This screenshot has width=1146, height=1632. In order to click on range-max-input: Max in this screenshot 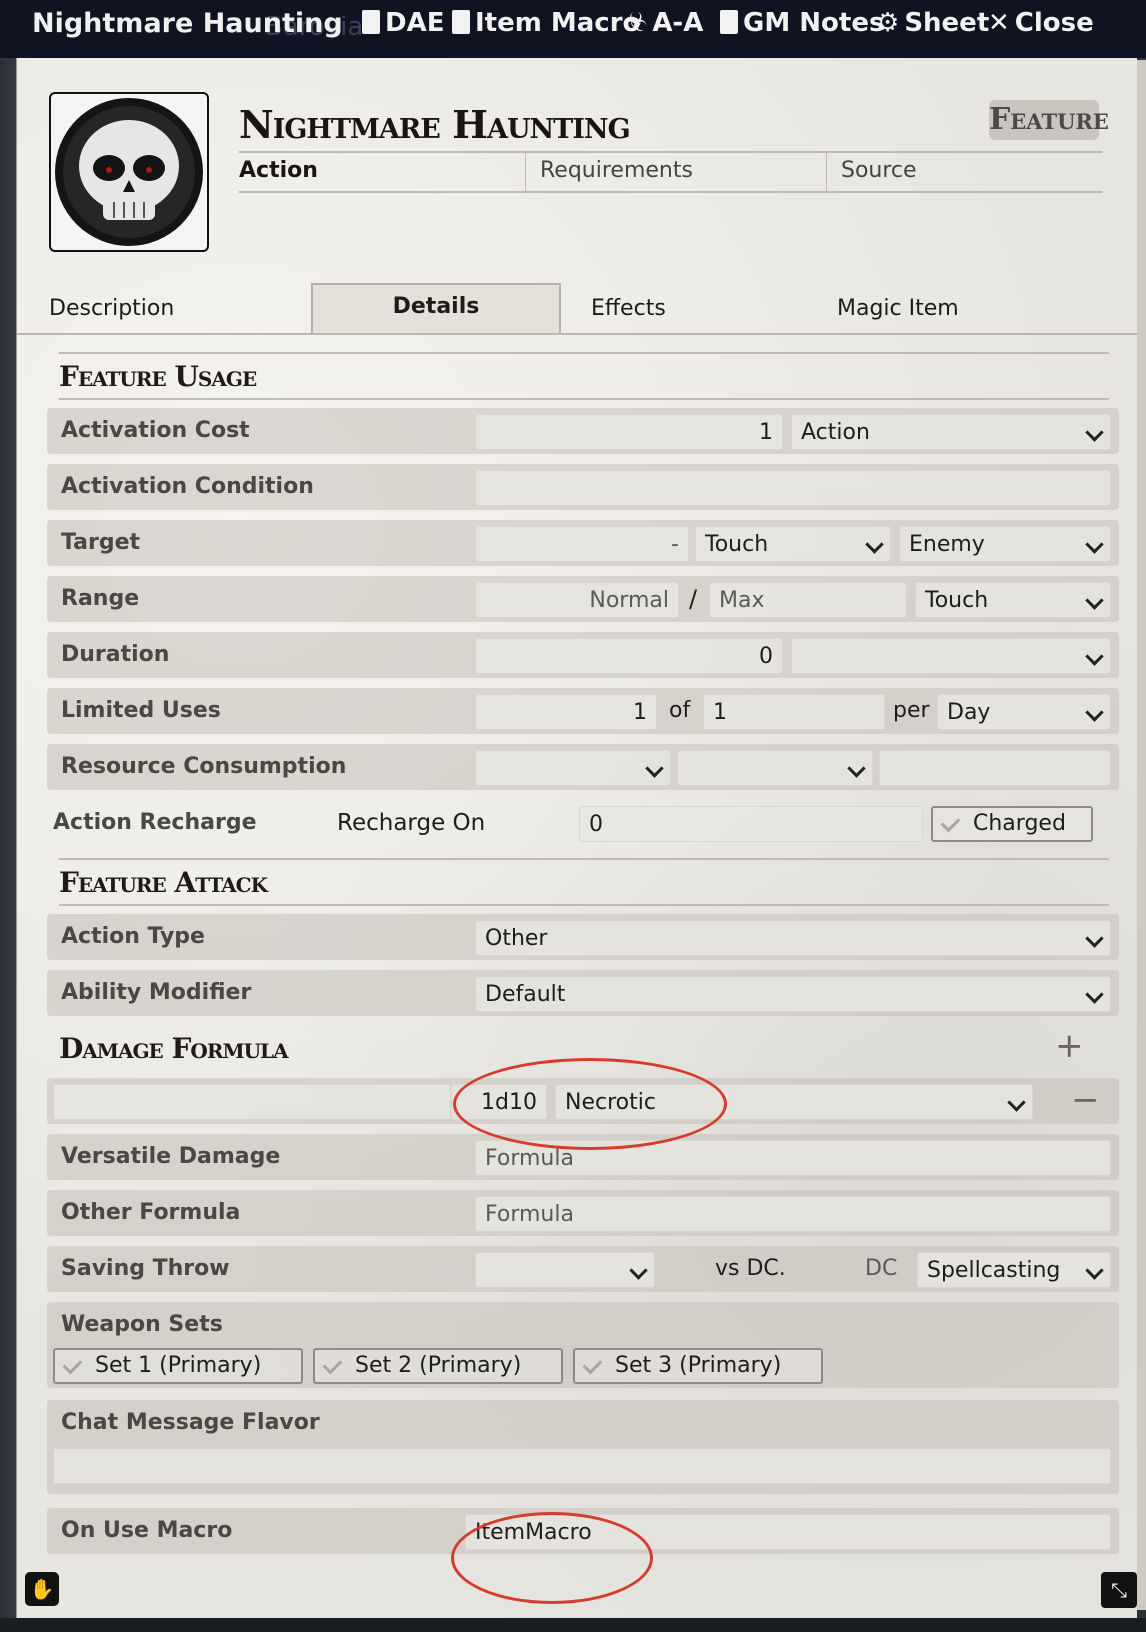, I will do `click(808, 600)`.